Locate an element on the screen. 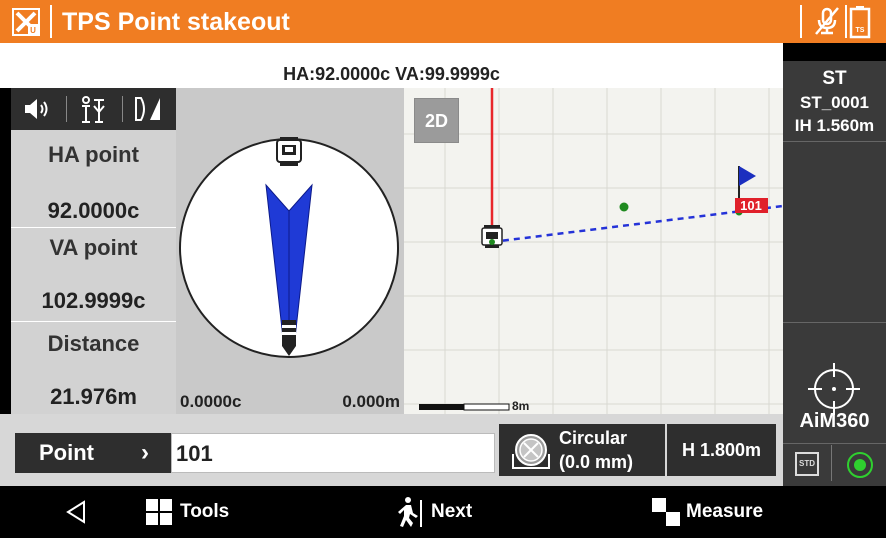 Image resolution: width=886 pixels, height=538 pixels. circular-prism-icon is located at coordinates (531, 451).